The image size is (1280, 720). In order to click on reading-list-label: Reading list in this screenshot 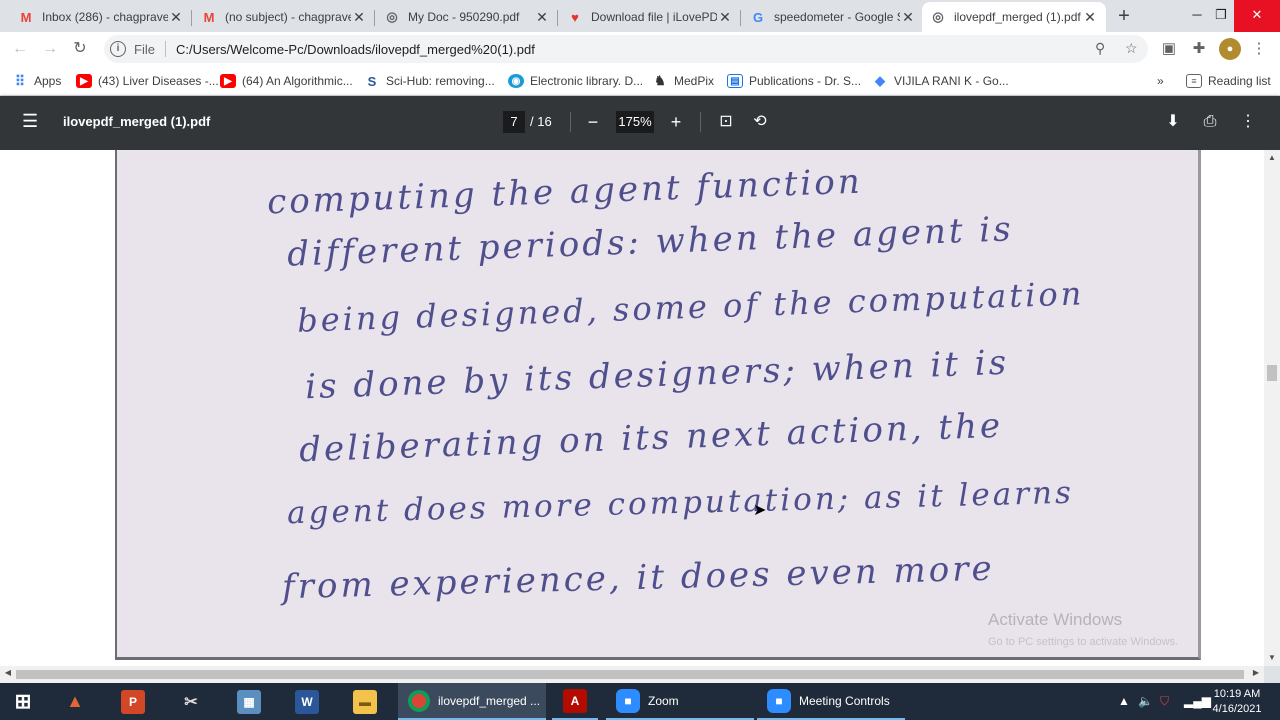, I will do `click(1239, 81)`.